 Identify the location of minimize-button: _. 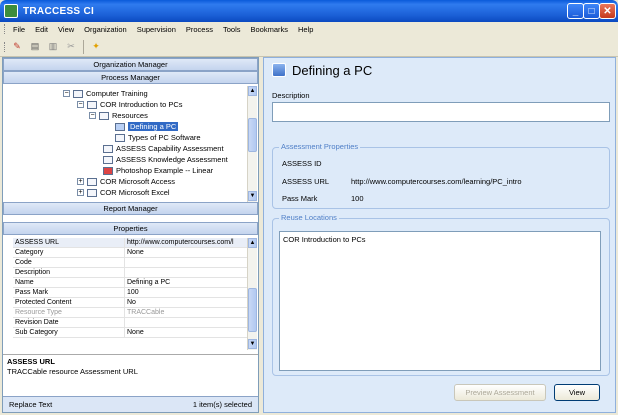
(575, 11).